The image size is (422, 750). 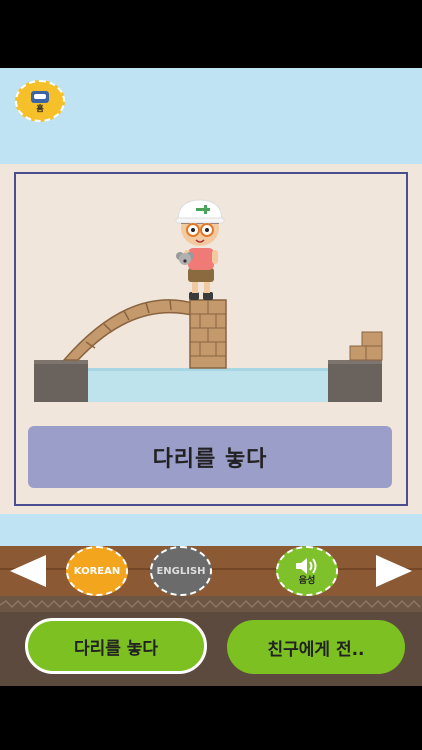 I want to click on phrase-button: 다리를 놓다, so click(x=116, y=646).